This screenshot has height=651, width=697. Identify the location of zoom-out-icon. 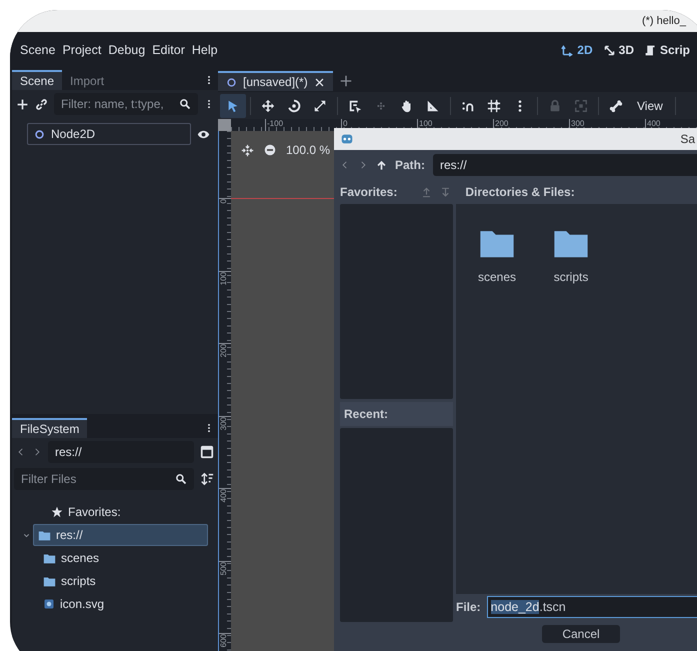
(270, 150).